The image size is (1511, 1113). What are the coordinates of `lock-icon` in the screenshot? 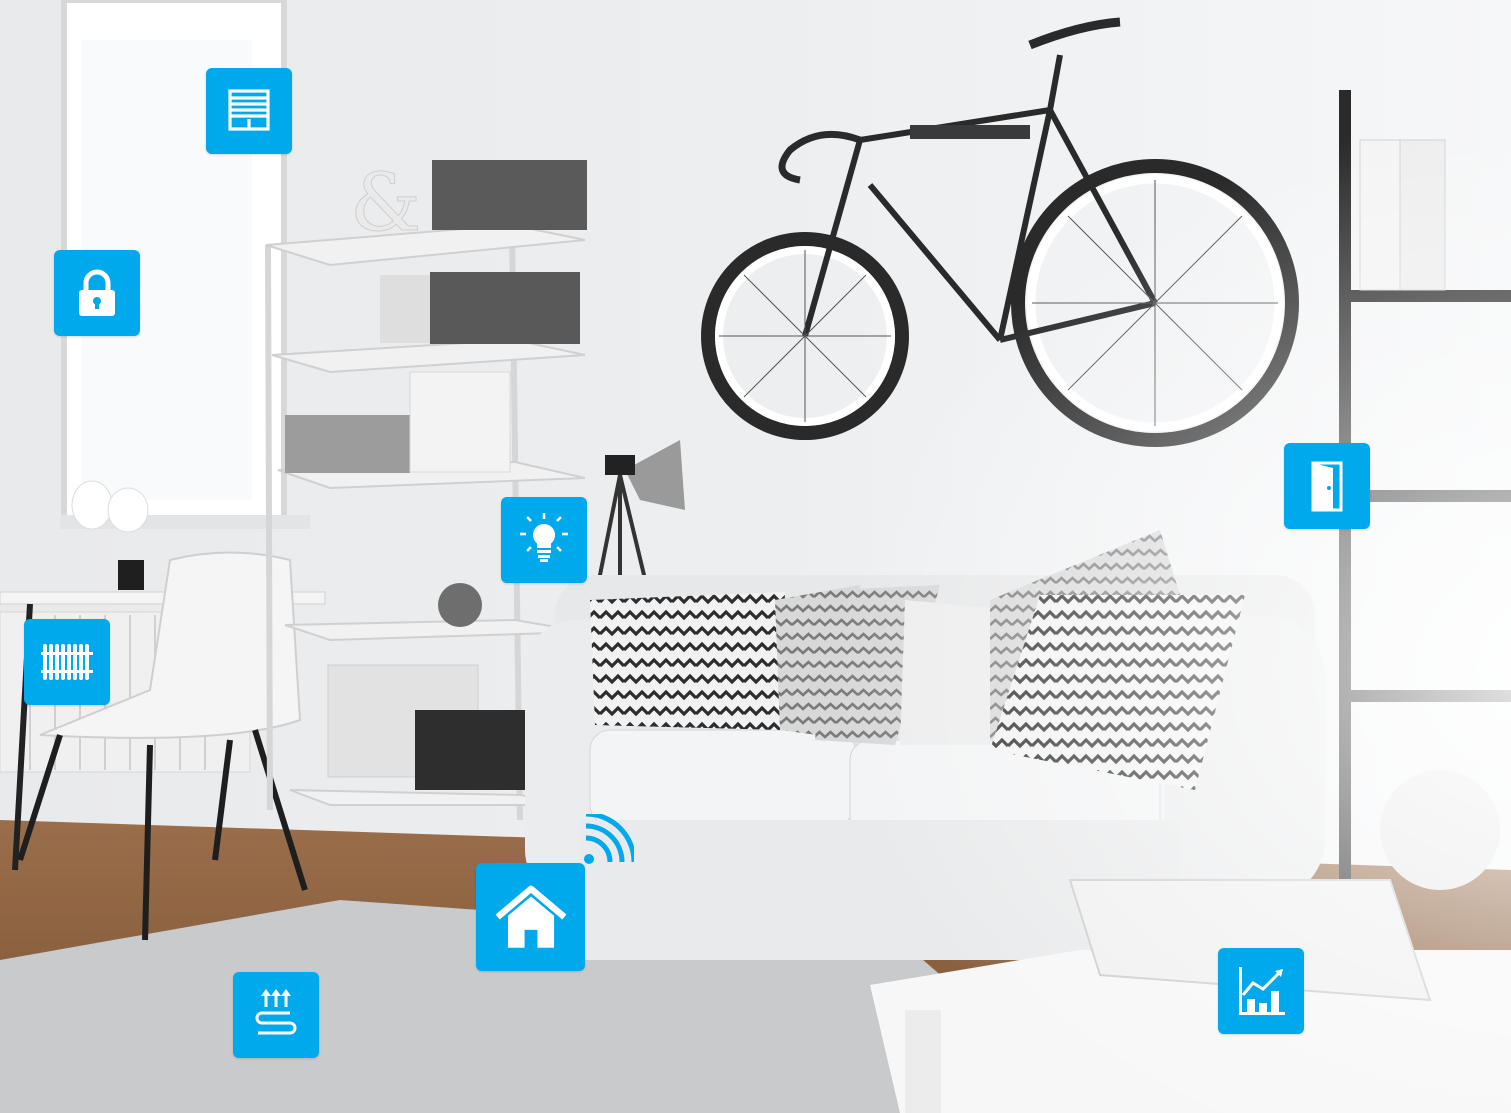 It's located at (97, 293).